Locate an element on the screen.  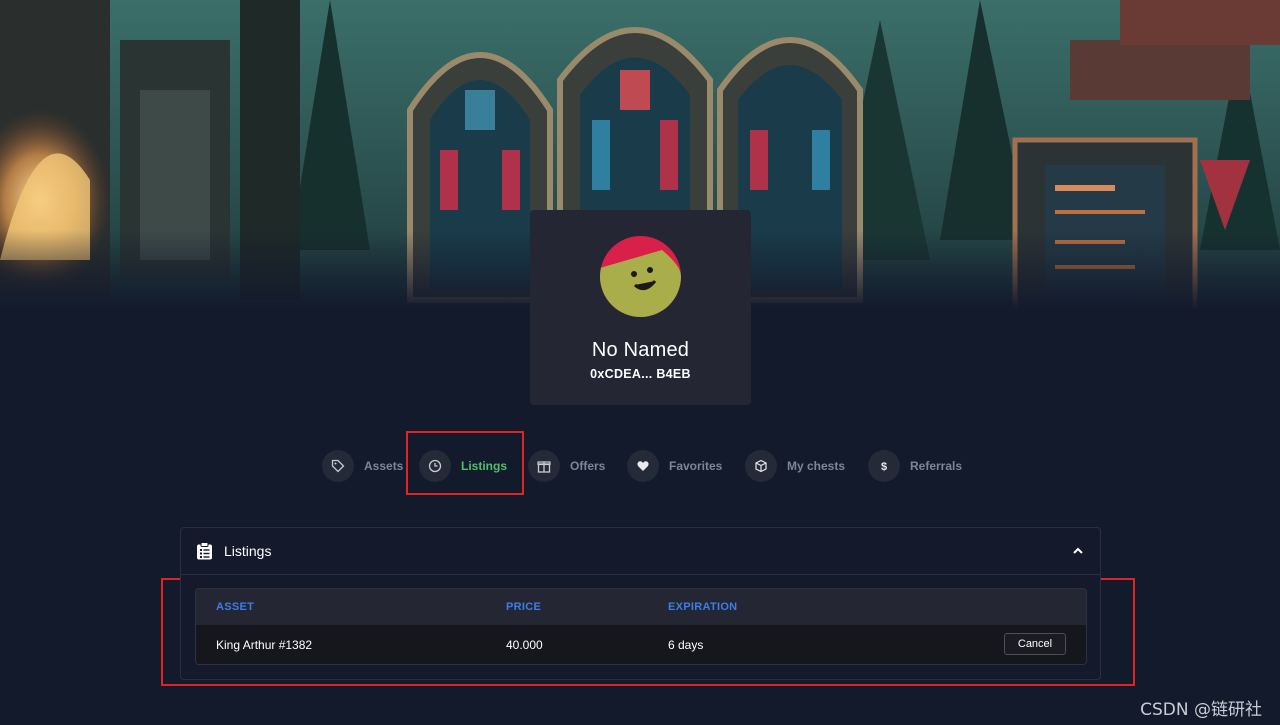
watermark: CSDN @链研社 is located at coordinates (1201, 710).